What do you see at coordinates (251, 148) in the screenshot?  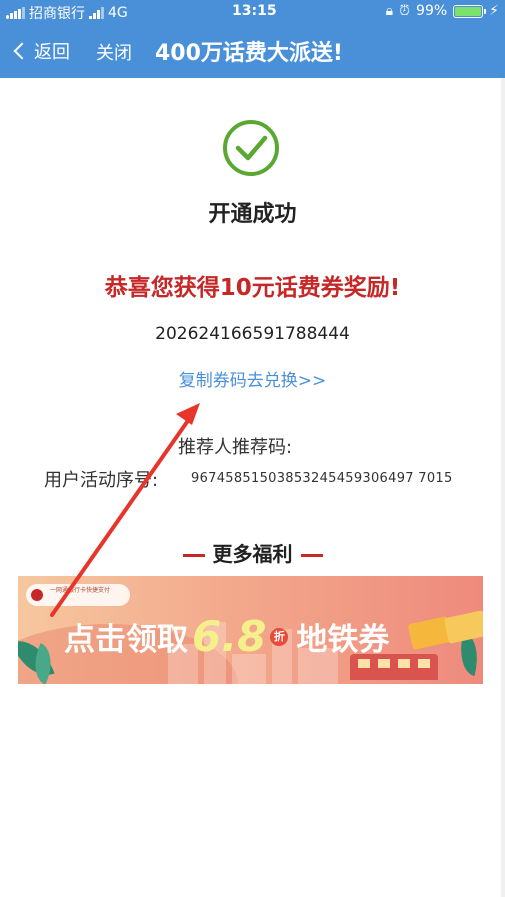 I see `success-check-icon` at bounding box center [251, 148].